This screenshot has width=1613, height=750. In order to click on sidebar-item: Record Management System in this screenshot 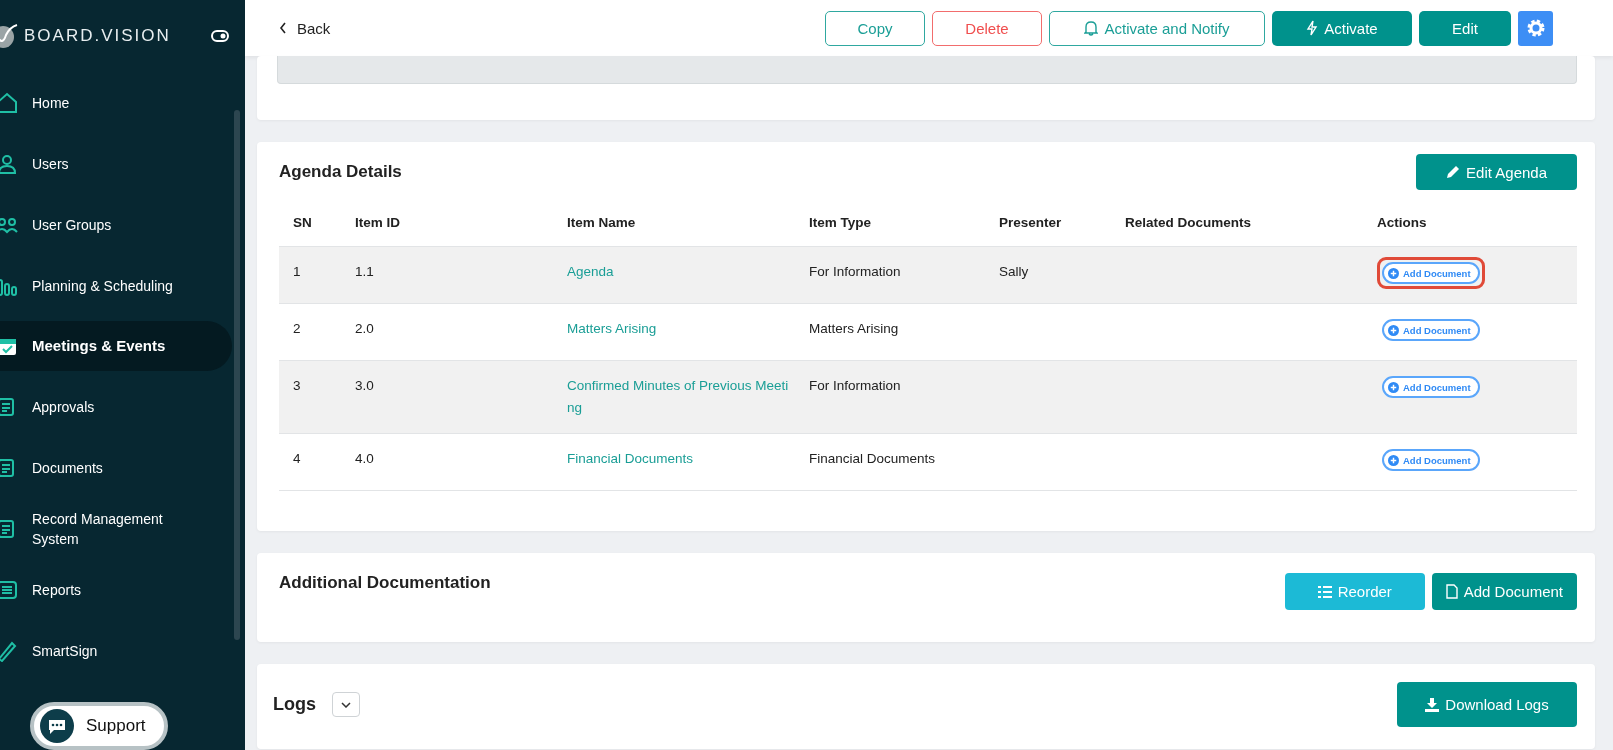, I will do `click(116, 528)`.